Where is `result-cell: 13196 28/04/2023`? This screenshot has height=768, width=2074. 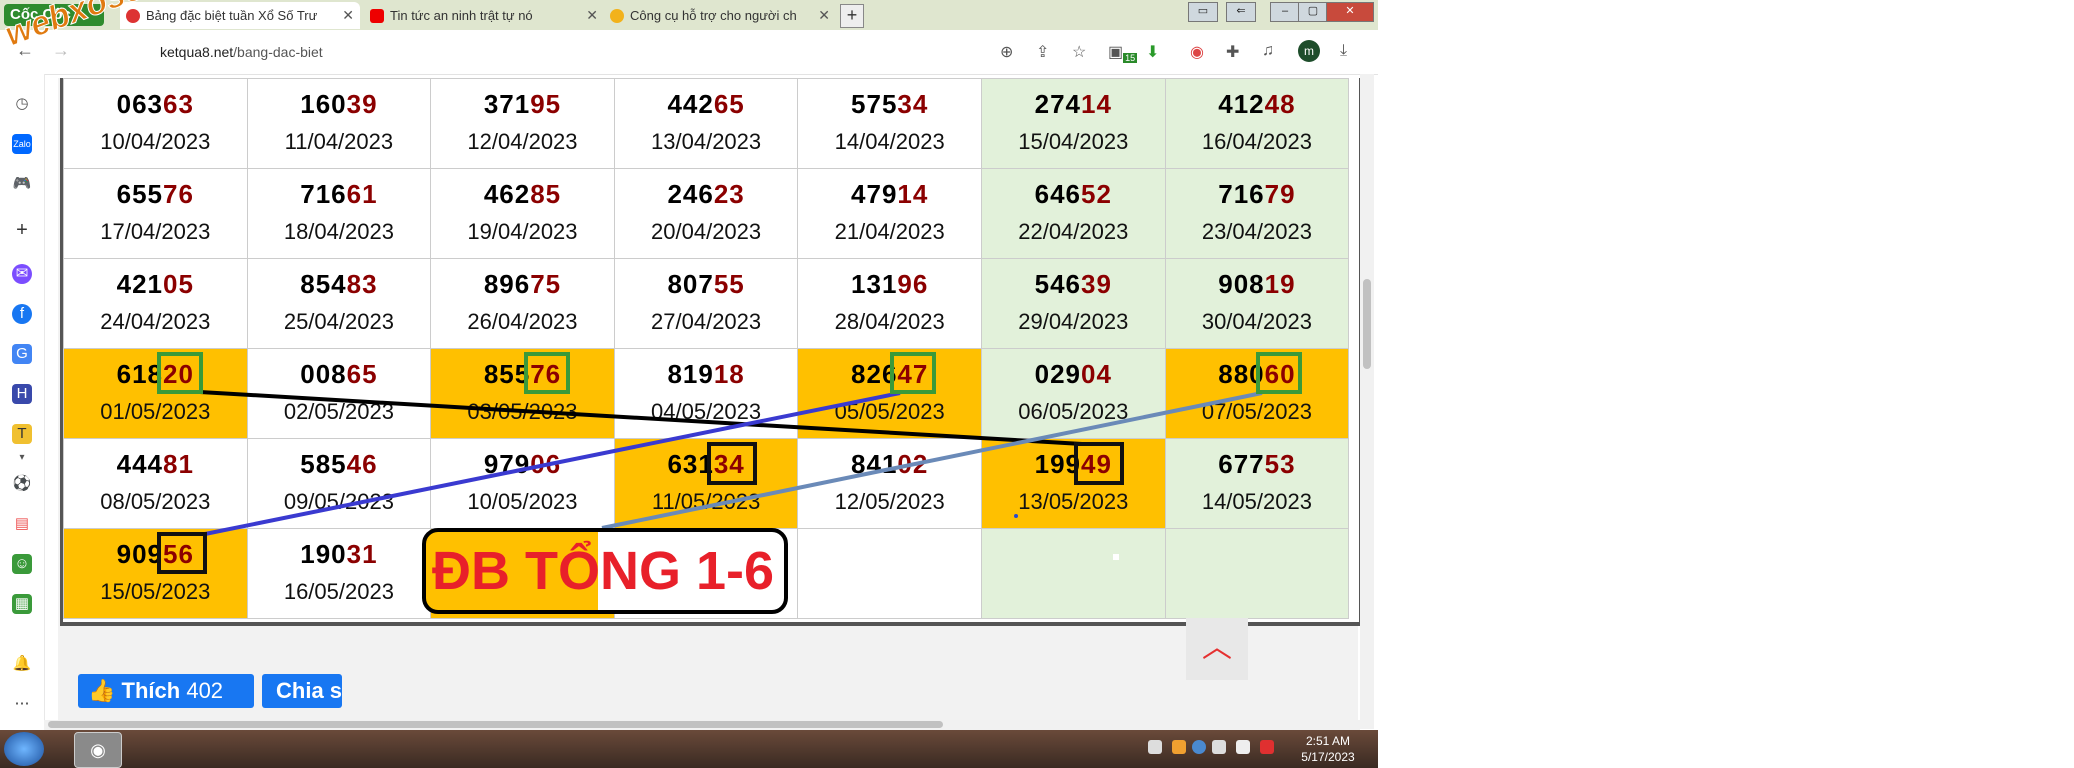 result-cell: 13196 28/04/2023 is located at coordinates (889, 303).